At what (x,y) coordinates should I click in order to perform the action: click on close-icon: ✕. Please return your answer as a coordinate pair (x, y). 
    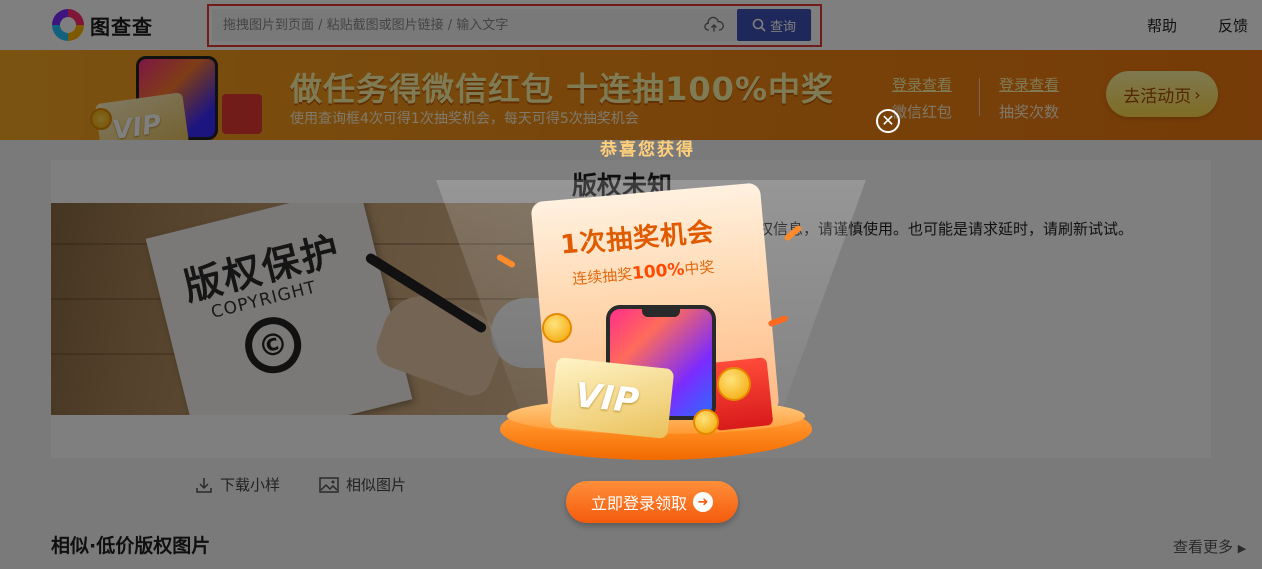
    Looking at the image, I should click on (888, 121).